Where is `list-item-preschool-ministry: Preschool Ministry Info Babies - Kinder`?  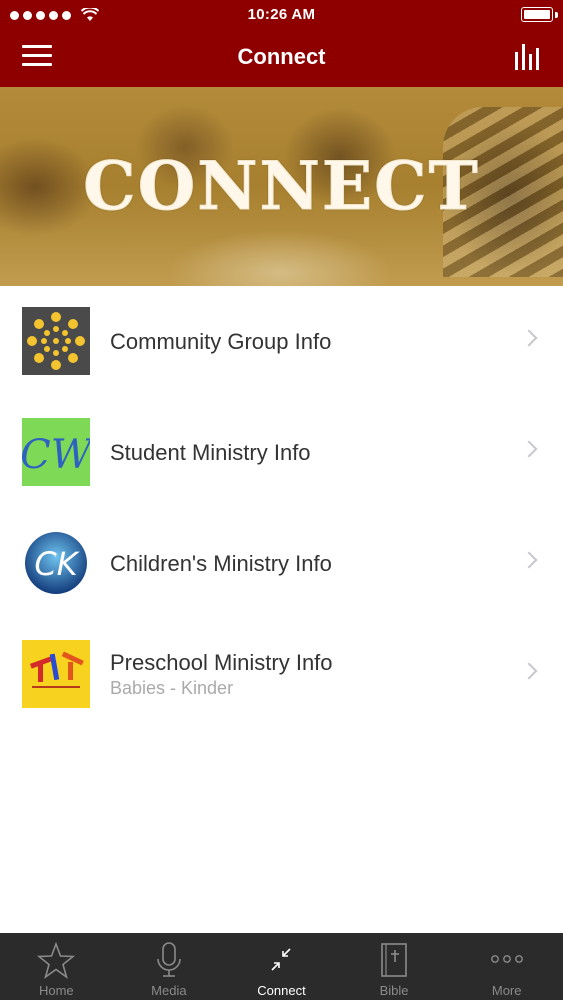
list-item-preschool-ministry: Preschool Ministry Info Babies - Kinder is located at coordinates (281, 674).